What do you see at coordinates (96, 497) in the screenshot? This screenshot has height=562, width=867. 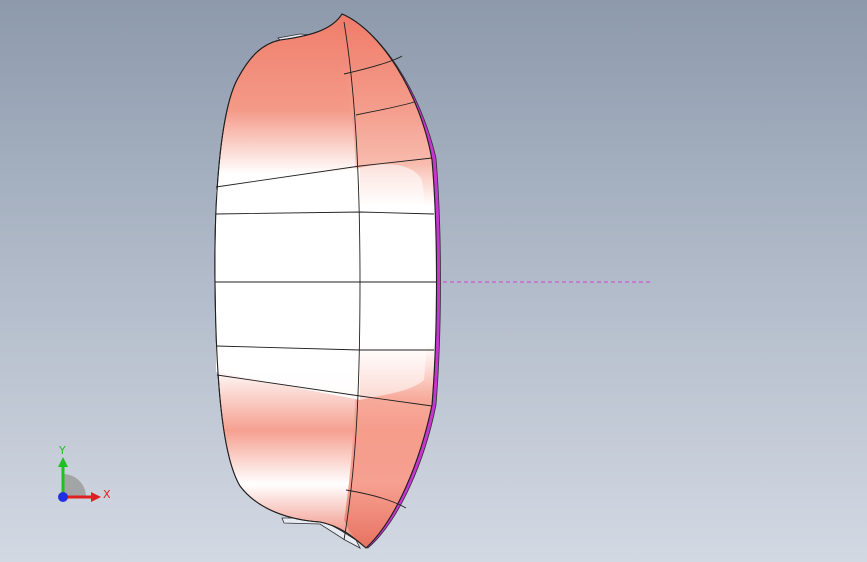 I see `x-axis-arrowhead` at bounding box center [96, 497].